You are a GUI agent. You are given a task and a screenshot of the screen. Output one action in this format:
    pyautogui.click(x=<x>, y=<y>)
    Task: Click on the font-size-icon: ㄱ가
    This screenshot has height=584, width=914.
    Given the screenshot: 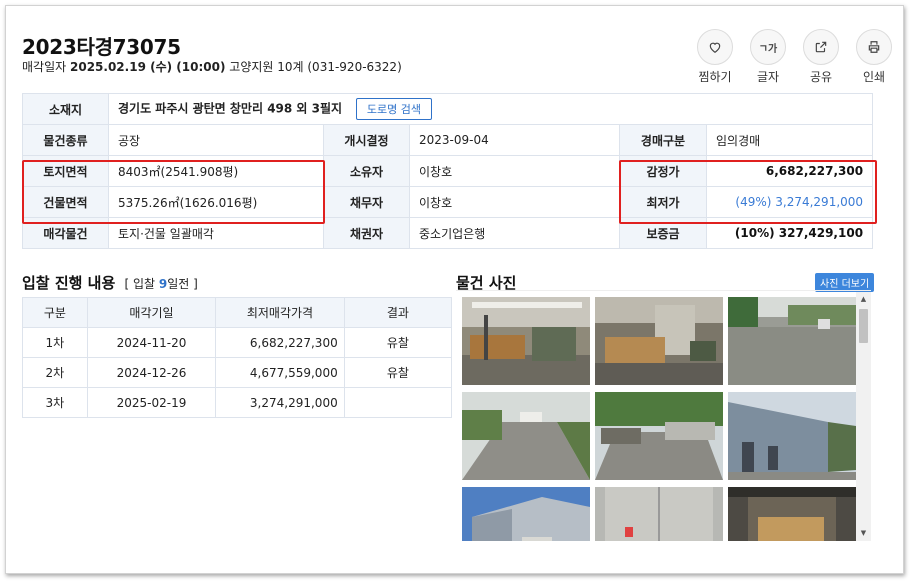 What is the action you would take?
    pyautogui.click(x=768, y=47)
    